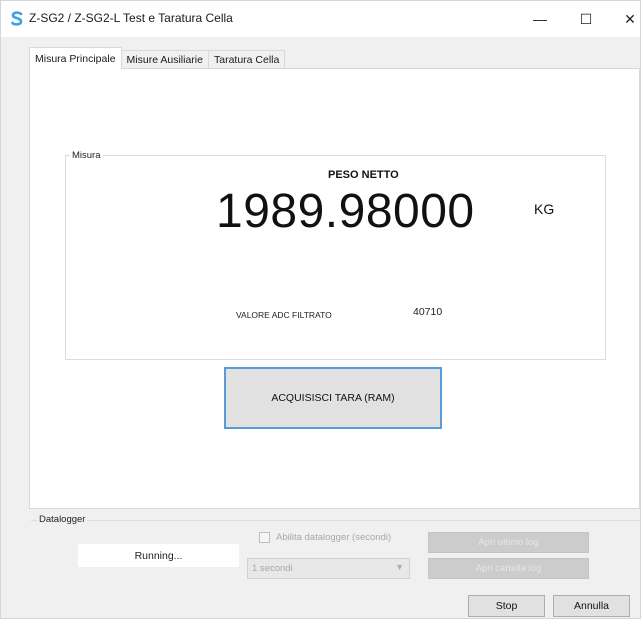 This screenshot has height=619, width=641. I want to click on maximize-icon: ☐, so click(586, 18).